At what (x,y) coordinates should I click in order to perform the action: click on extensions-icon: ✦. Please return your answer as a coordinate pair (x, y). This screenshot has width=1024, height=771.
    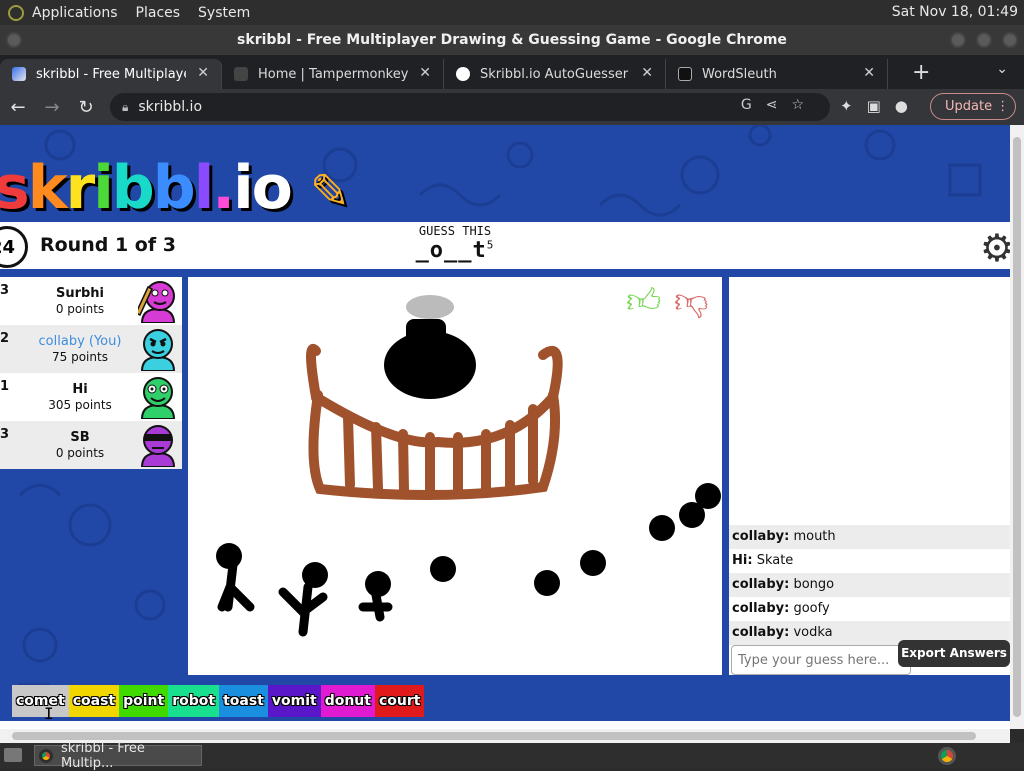
    Looking at the image, I should click on (853, 106).